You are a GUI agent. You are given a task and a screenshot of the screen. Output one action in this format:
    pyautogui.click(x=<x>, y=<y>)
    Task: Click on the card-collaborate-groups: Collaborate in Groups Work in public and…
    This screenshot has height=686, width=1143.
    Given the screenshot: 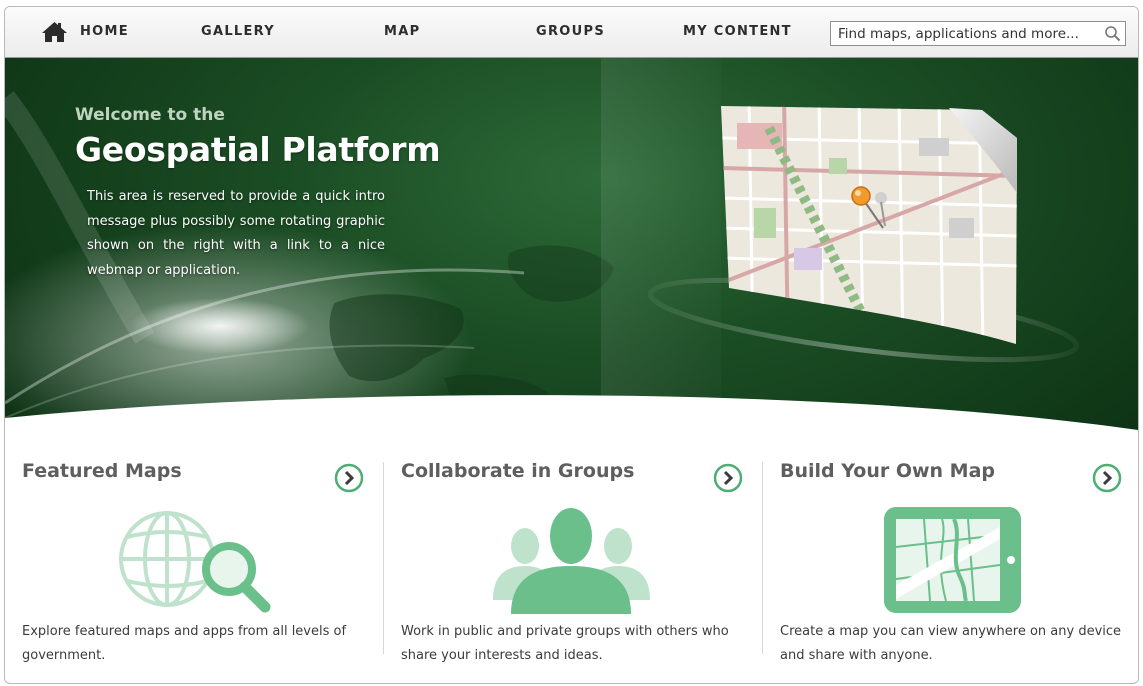 What is the action you would take?
    pyautogui.click(x=573, y=568)
    